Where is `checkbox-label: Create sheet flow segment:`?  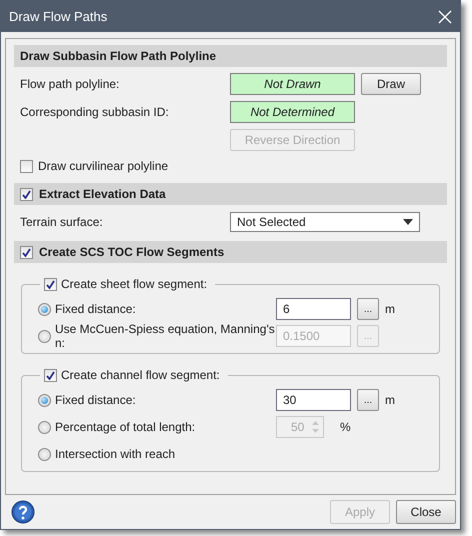
checkbox-label: Create sheet flow segment: is located at coordinates (134, 284).